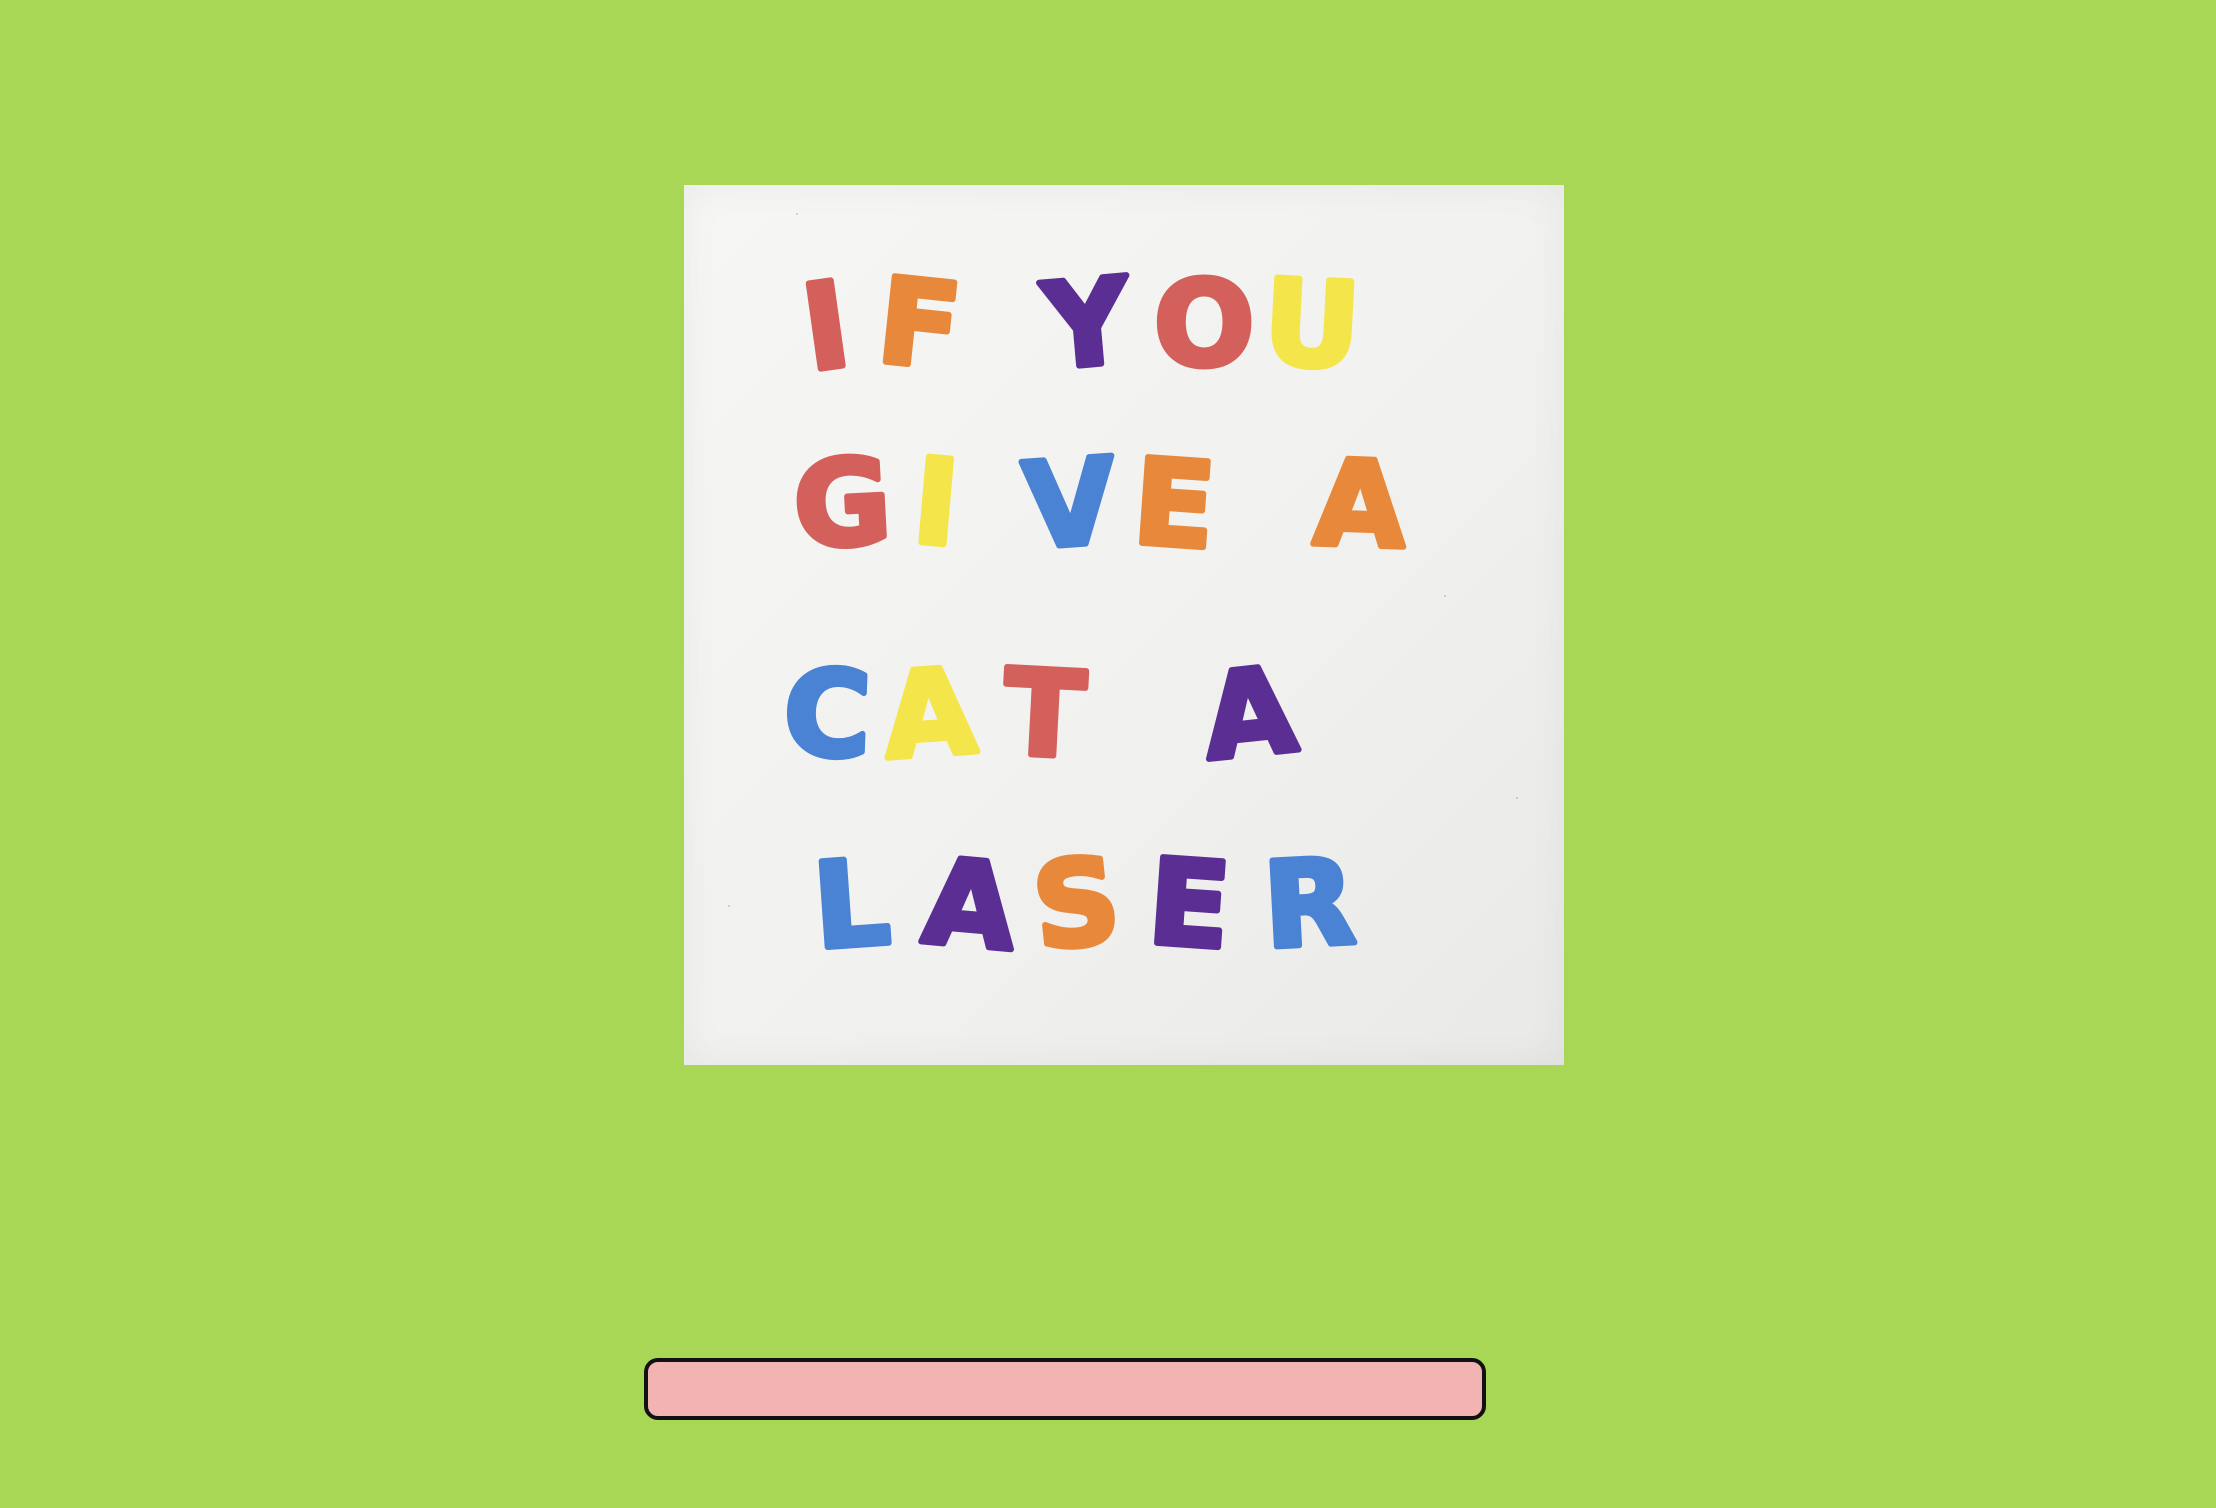 The image size is (2216, 1508). What do you see at coordinates (1095, 614) in the screenshot?
I see `cover-title: I F Y O UG I V E AC A T AL A S E R` at bounding box center [1095, 614].